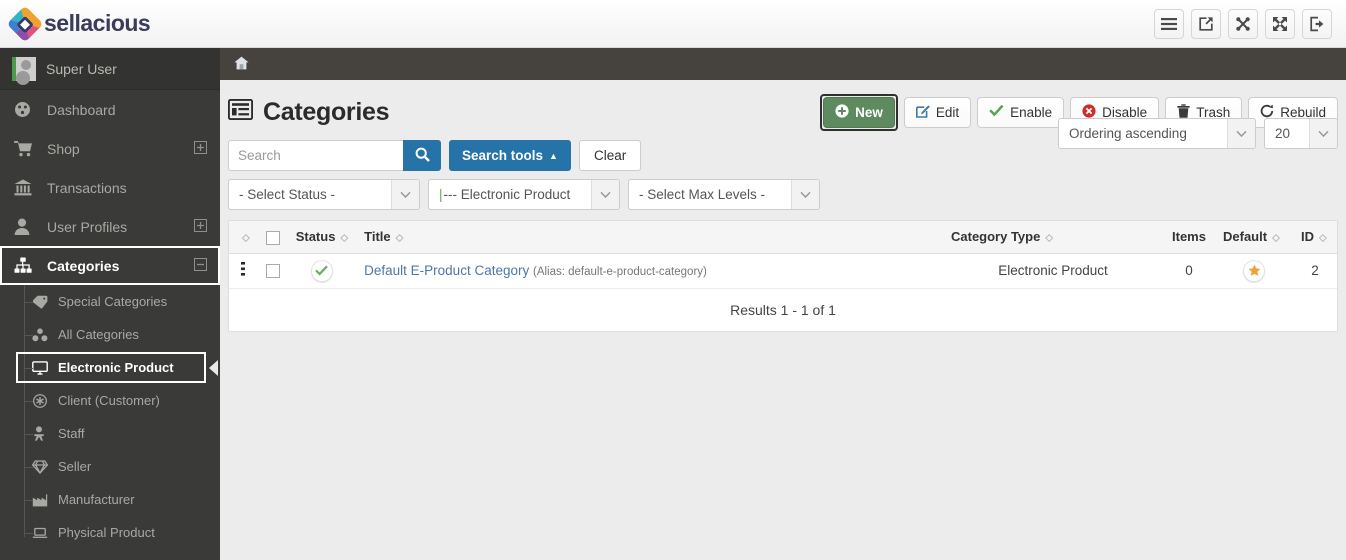 Image resolution: width=1346 pixels, height=560 pixels. I want to click on status-filter: - Select Status -, so click(324, 194).